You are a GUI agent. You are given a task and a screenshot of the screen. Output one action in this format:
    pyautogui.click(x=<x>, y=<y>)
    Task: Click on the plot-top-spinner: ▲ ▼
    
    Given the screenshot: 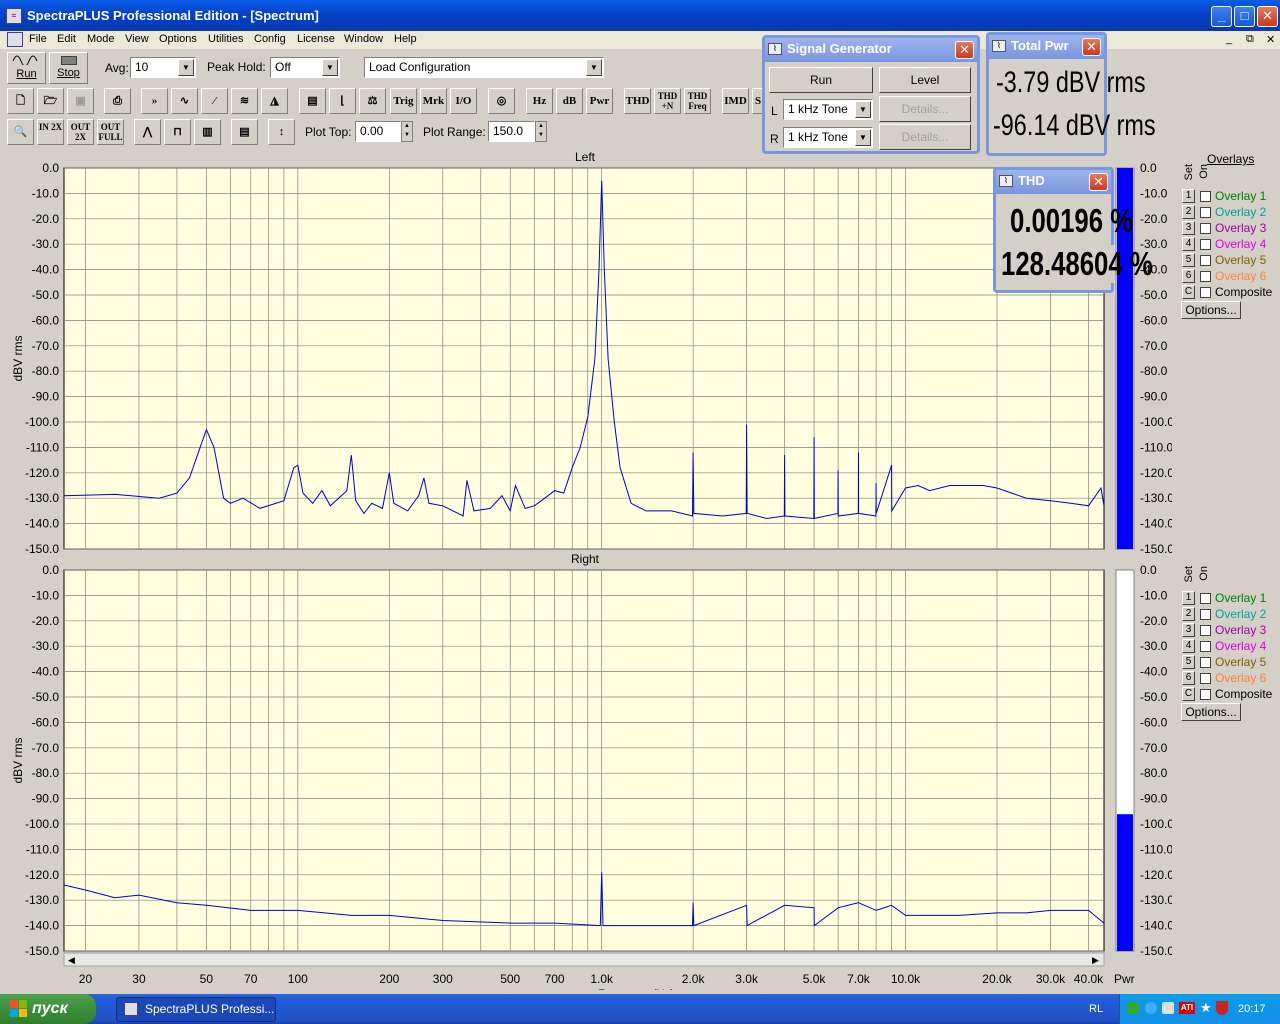 What is the action you would take?
    pyautogui.click(x=407, y=131)
    